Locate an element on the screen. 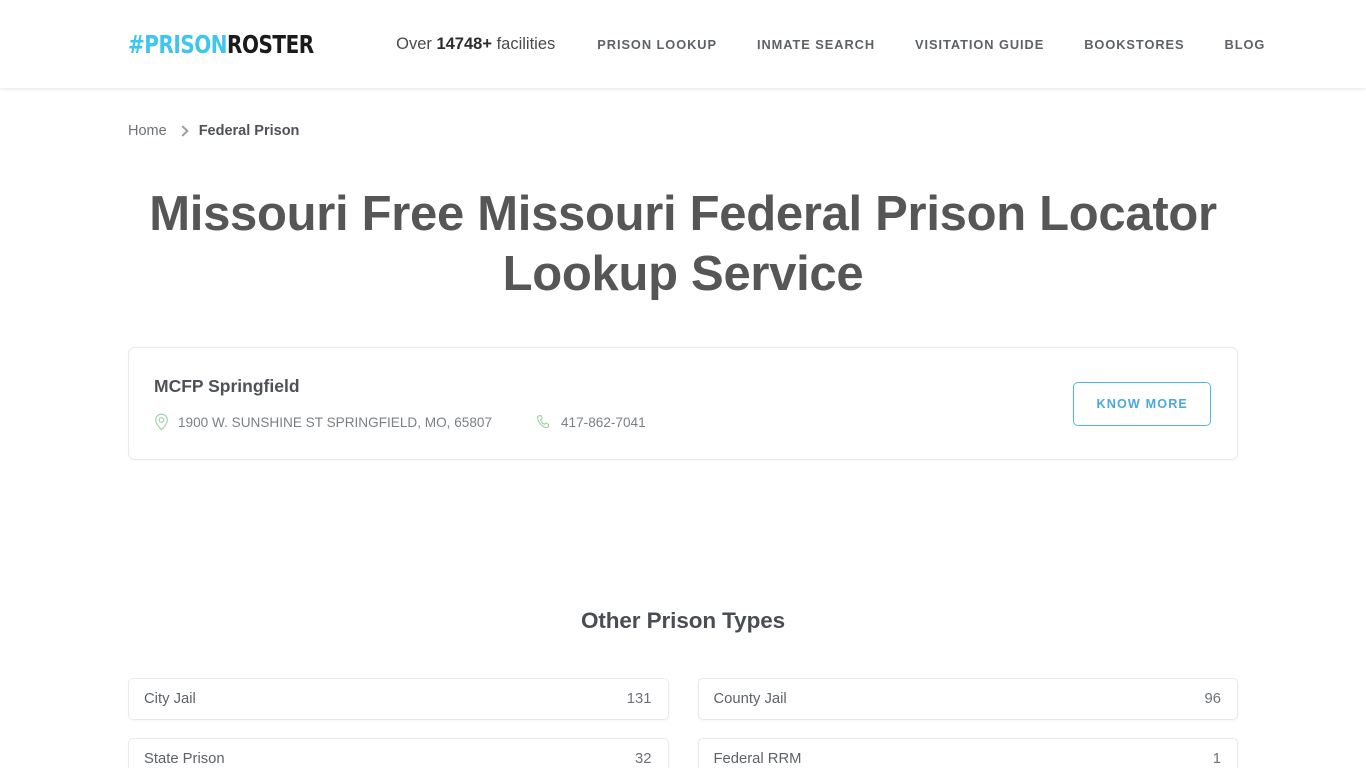  nav-item-blog: BLOG is located at coordinates (1245, 44).